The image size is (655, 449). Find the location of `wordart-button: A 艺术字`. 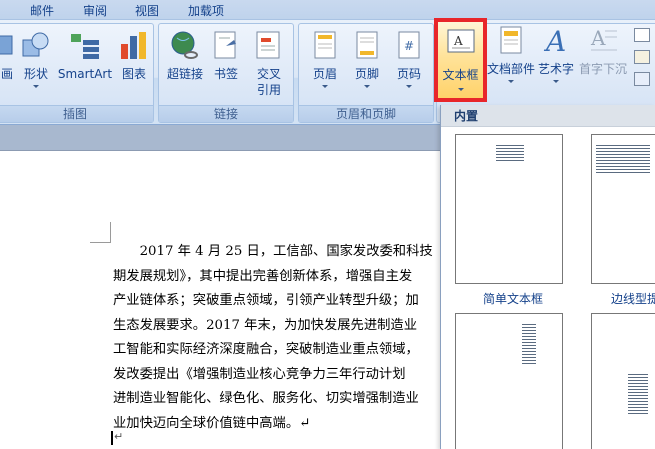

wordart-button: A 艺术字 is located at coordinates (556, 63).